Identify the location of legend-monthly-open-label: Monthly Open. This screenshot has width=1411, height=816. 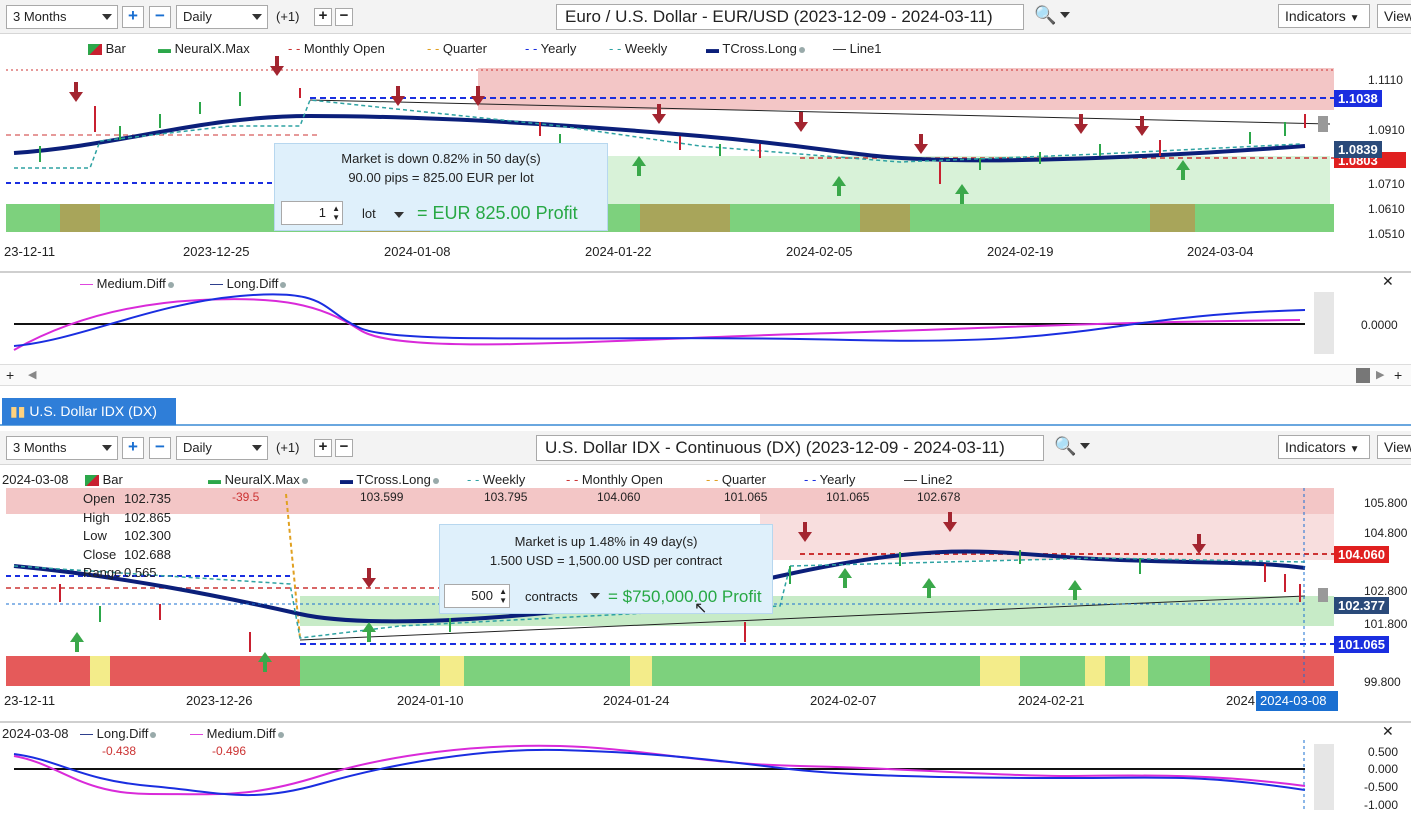
(344, 48).